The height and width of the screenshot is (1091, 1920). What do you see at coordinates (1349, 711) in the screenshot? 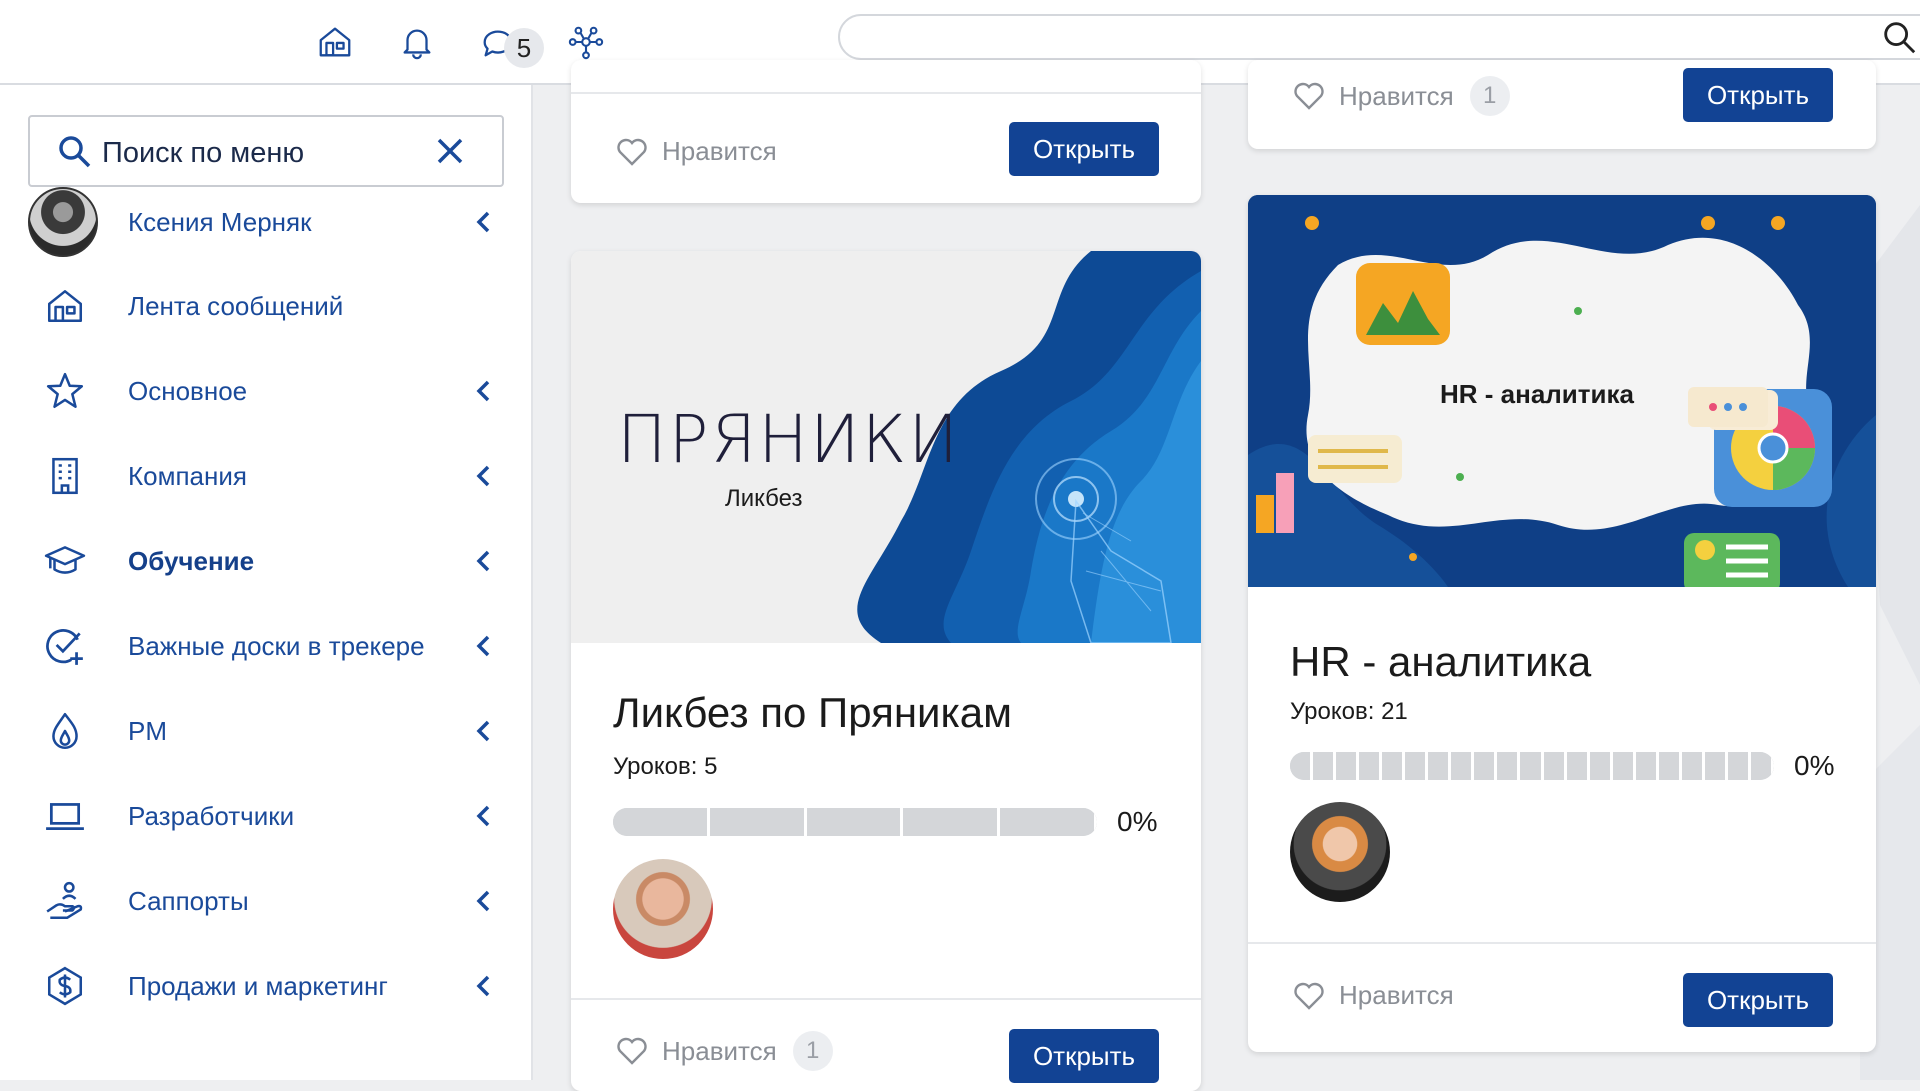
I see `lessons-count: Уроков: 21` at bounding box center [1349, 711].